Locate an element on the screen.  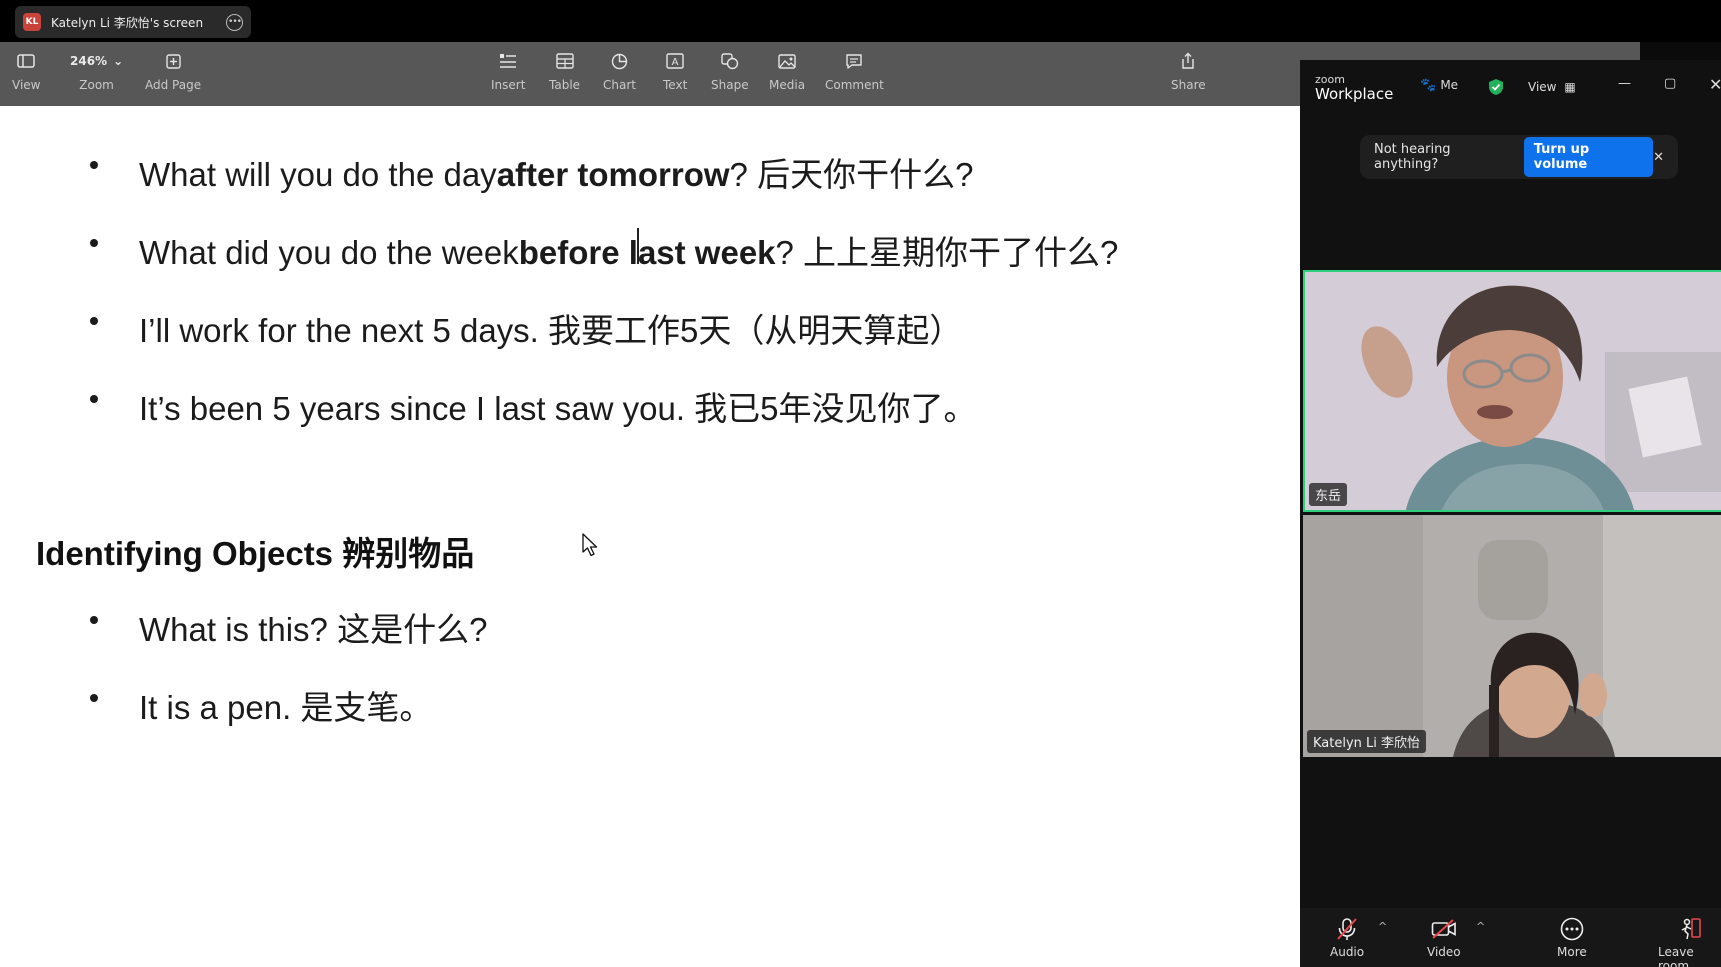
comment-button: Comment is located at coordinates (854, 71).